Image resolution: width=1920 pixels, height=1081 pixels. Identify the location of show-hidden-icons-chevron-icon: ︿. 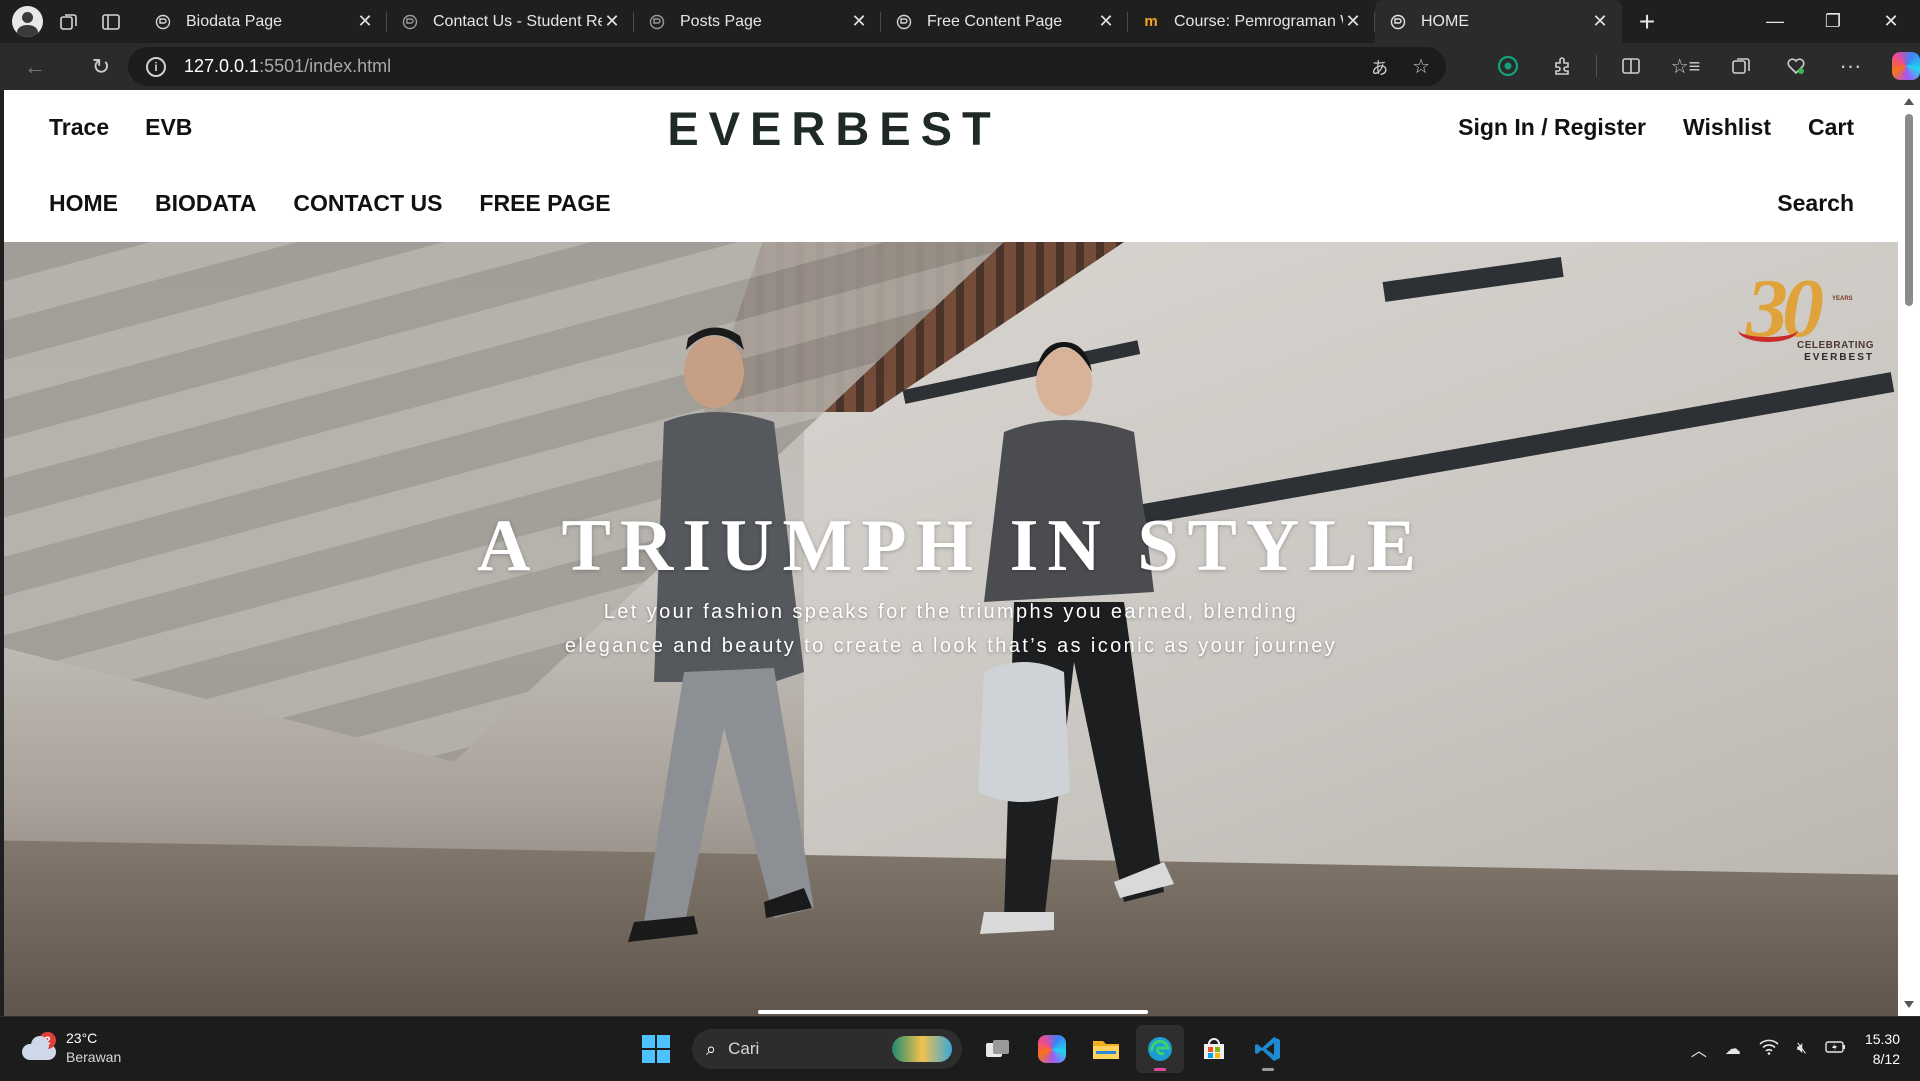
(1699, 1049).